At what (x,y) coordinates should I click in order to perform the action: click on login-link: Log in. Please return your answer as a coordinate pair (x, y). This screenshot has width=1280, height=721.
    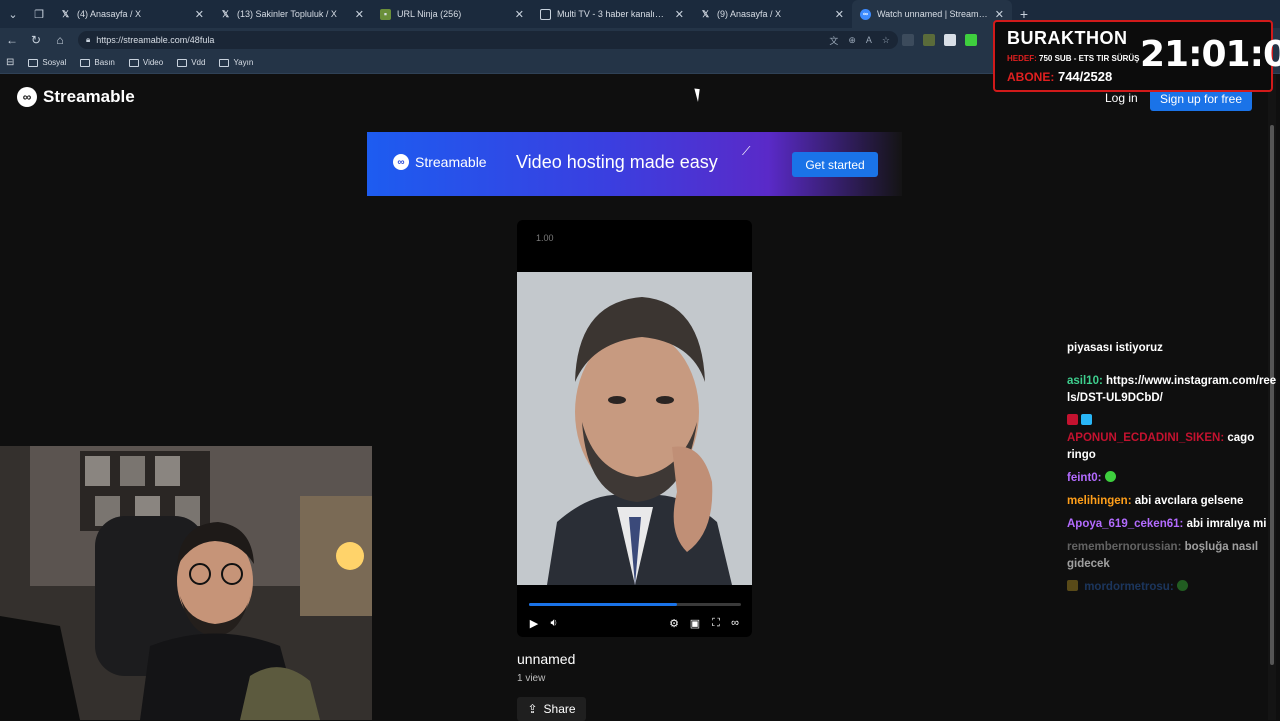
    Looking at the image, I should click on (1121, 98).